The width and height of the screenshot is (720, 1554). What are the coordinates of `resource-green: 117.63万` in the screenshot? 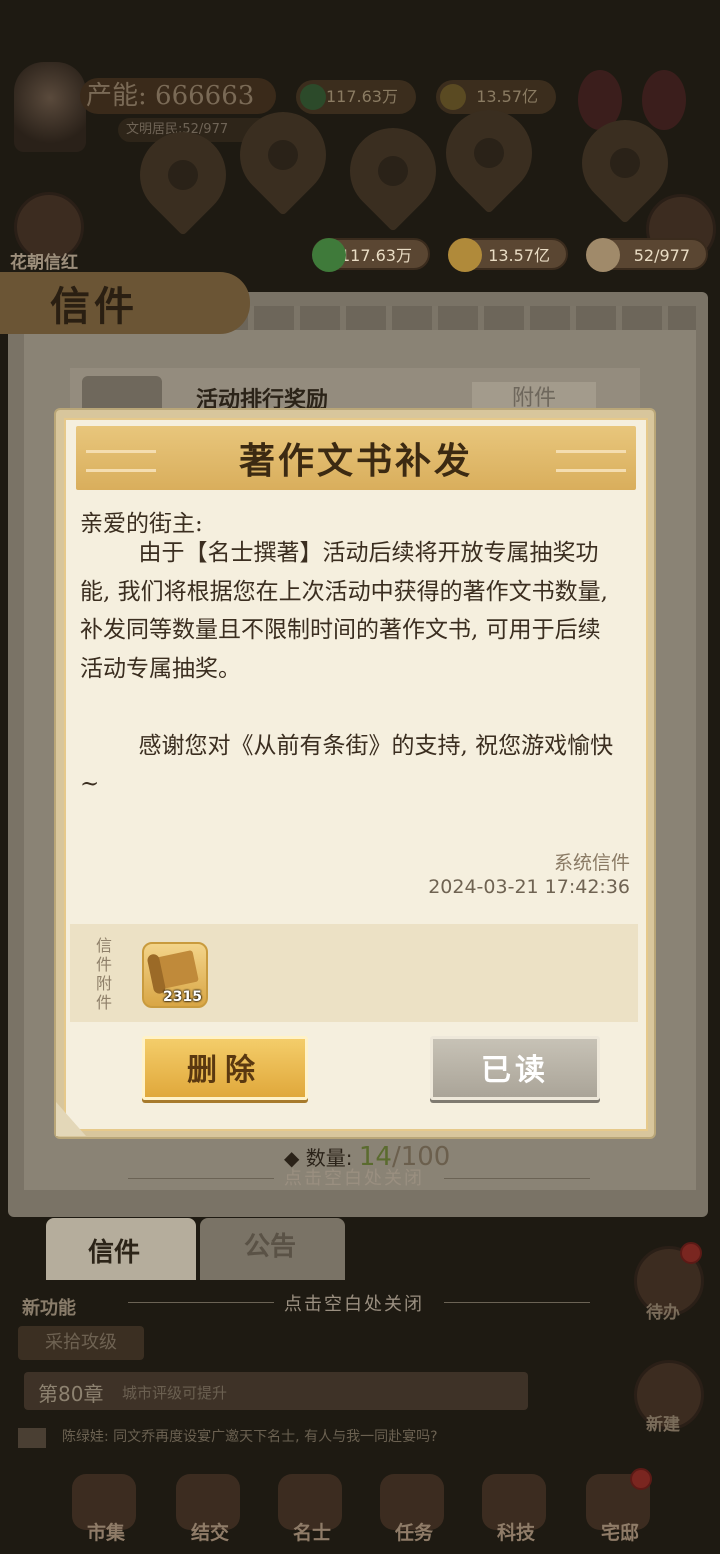 It's located at (371, 255).